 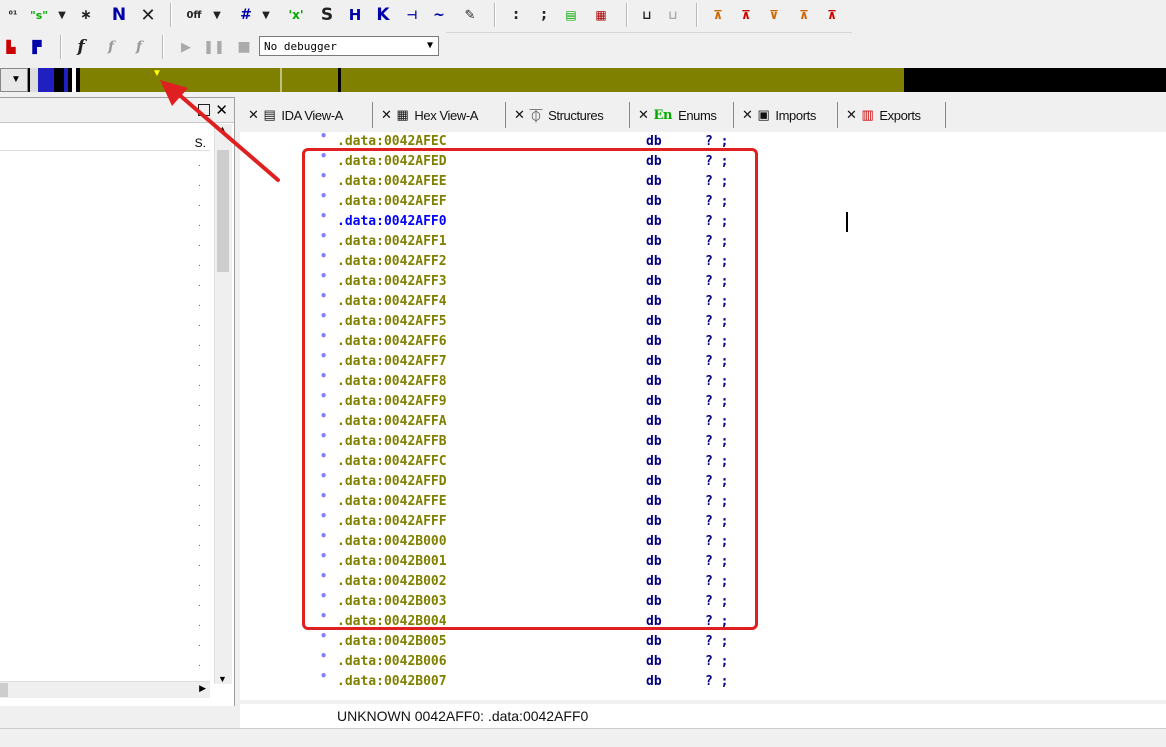 I want to click on code-row: • .data:0042AFFB db ? ;, so click(x=703, y=440).